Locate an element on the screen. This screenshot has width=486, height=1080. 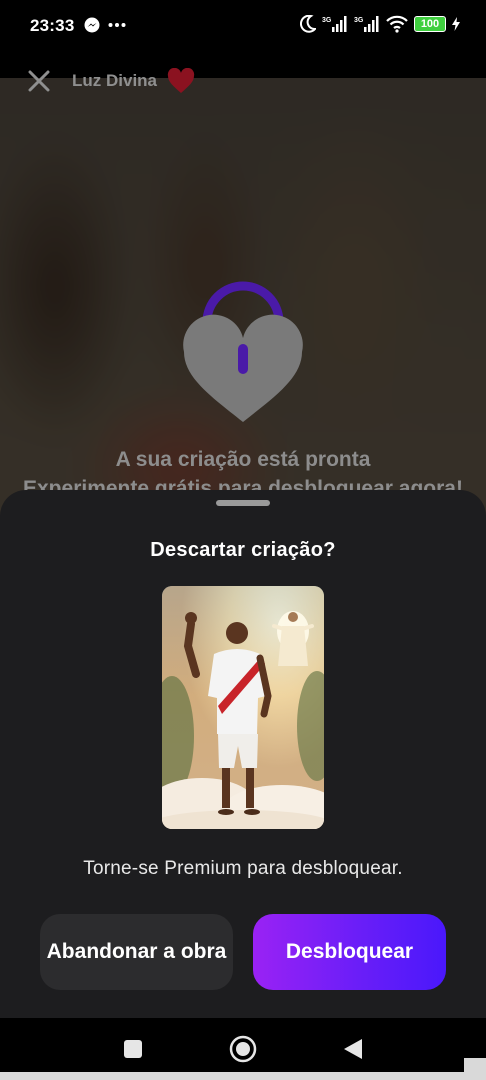
ready-text: A sua criação está pronta is located at coordinates (243, 459).